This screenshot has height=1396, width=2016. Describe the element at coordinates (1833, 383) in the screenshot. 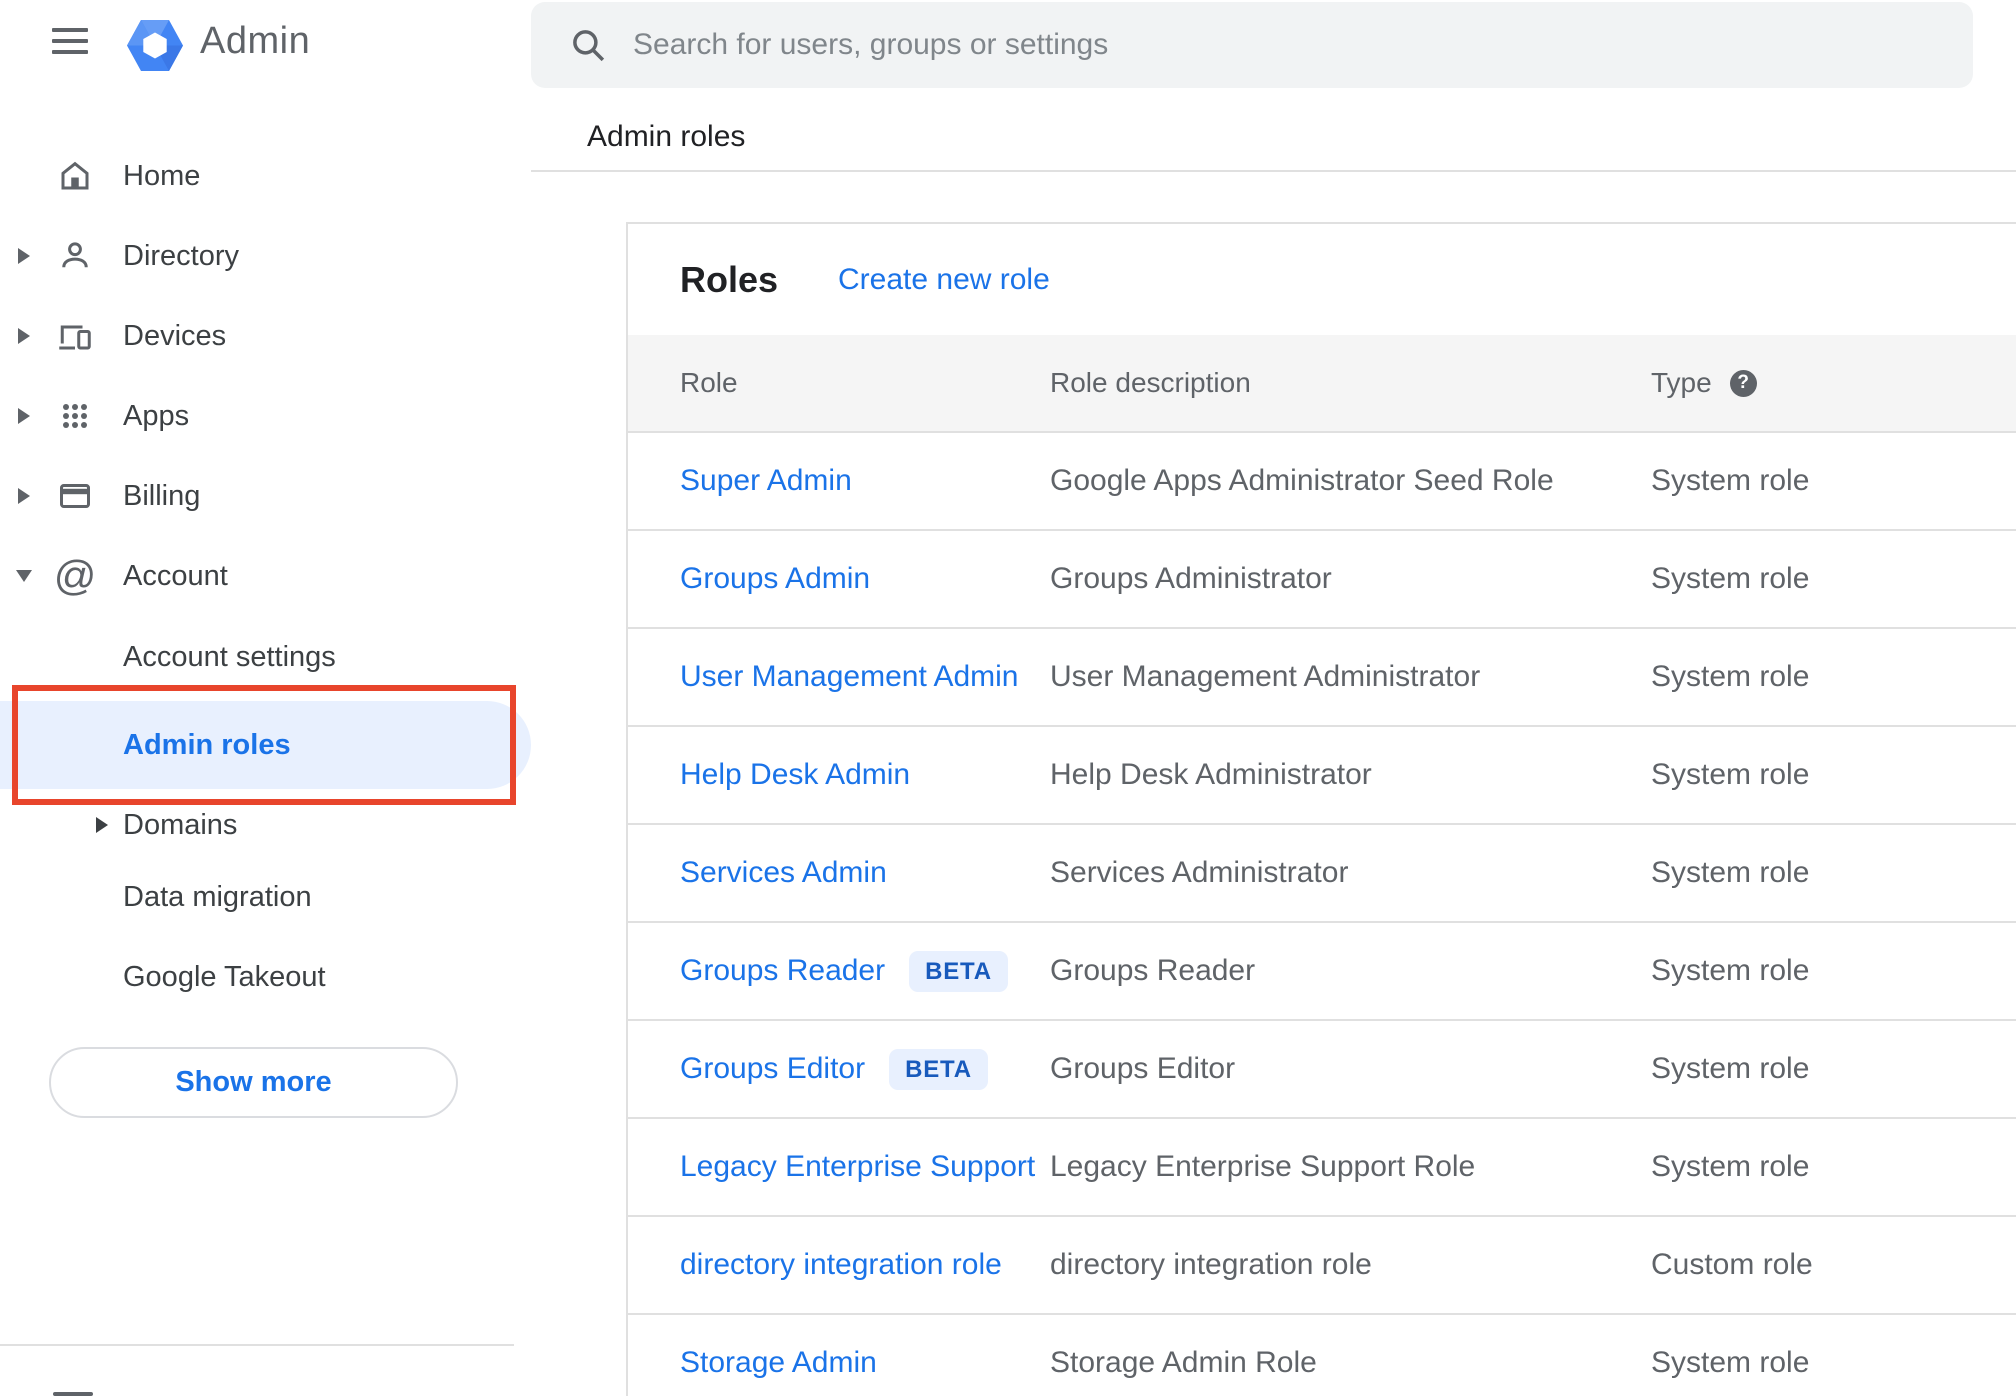

I see `column-header-type: Type ?` at that location.